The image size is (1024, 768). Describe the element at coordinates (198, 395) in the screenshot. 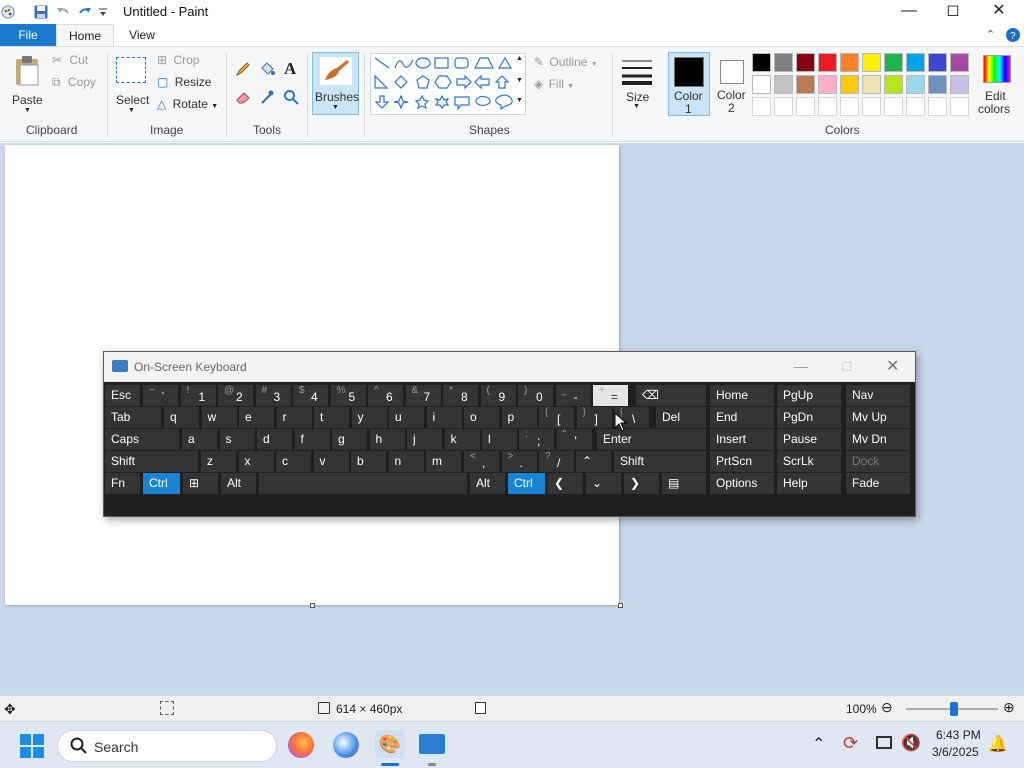

I see `key-1: ! 1` at that location.